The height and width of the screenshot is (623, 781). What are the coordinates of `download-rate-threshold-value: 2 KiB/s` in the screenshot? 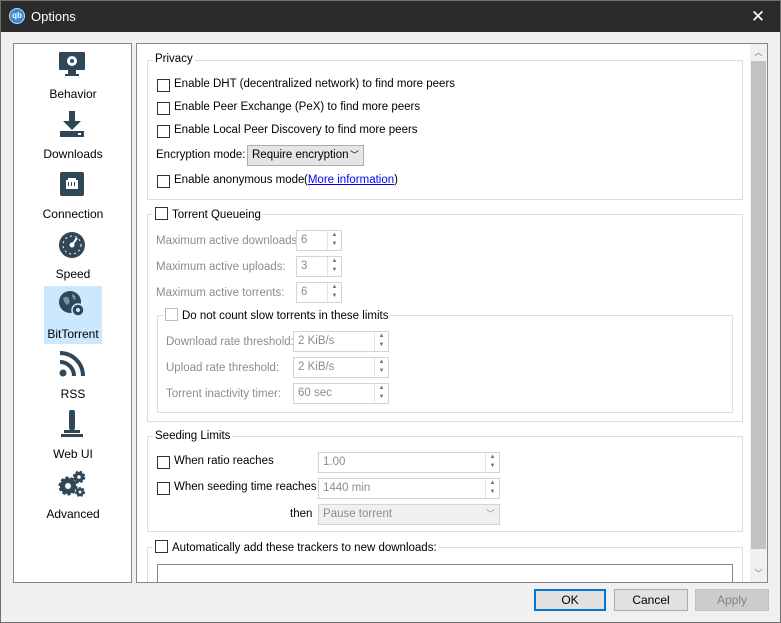 It's located at (316, 341).